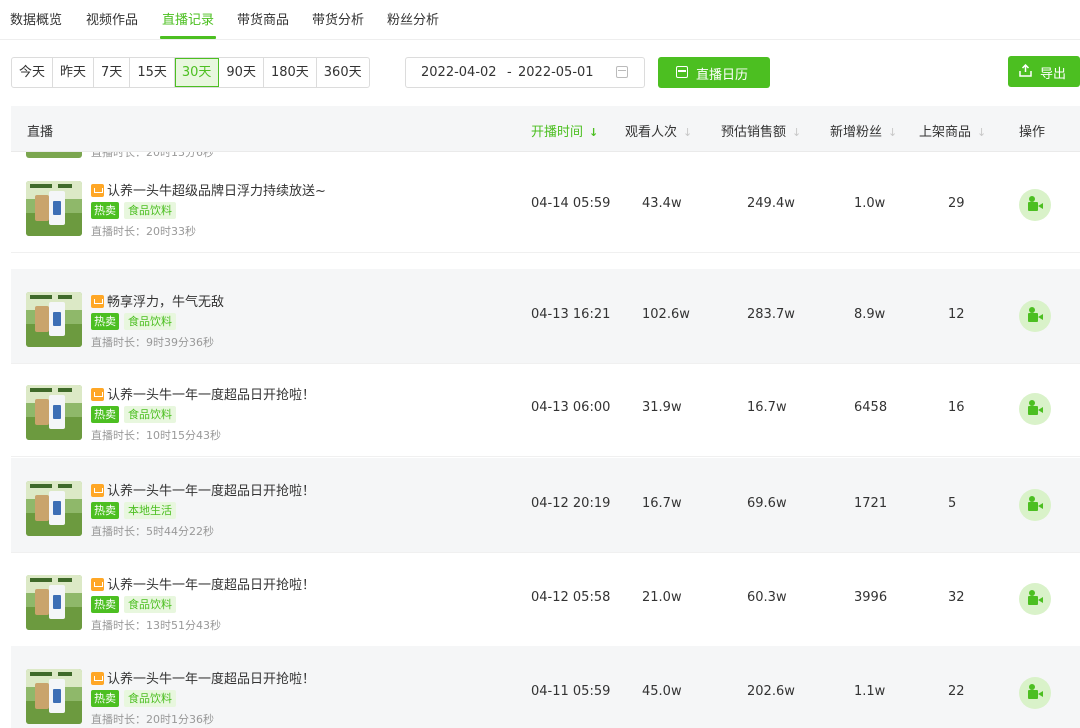 This screenshot has width=1080, height=728. Describe the element at coordinates (662, 407) in the screenshot. I see `viewers-cell: 31.9w` at that location.